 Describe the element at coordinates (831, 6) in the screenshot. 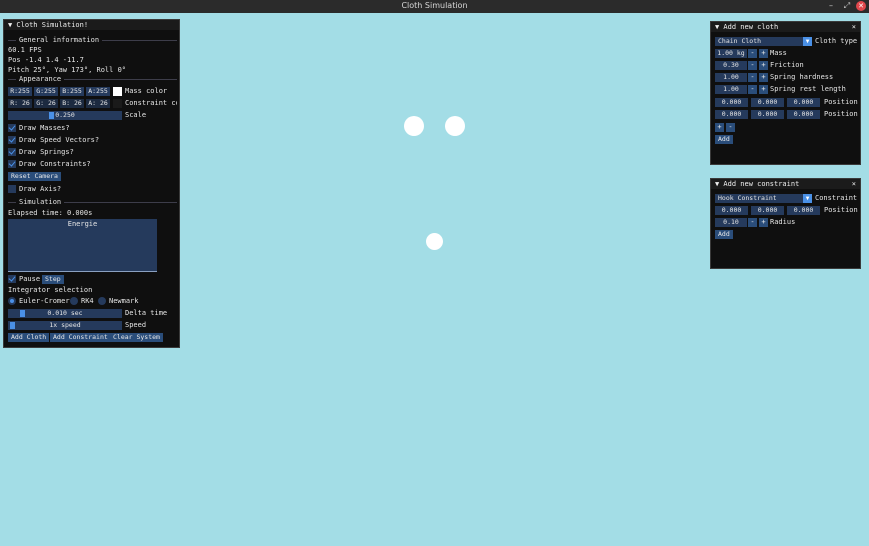

I see `minimize-icon: –` at that location.